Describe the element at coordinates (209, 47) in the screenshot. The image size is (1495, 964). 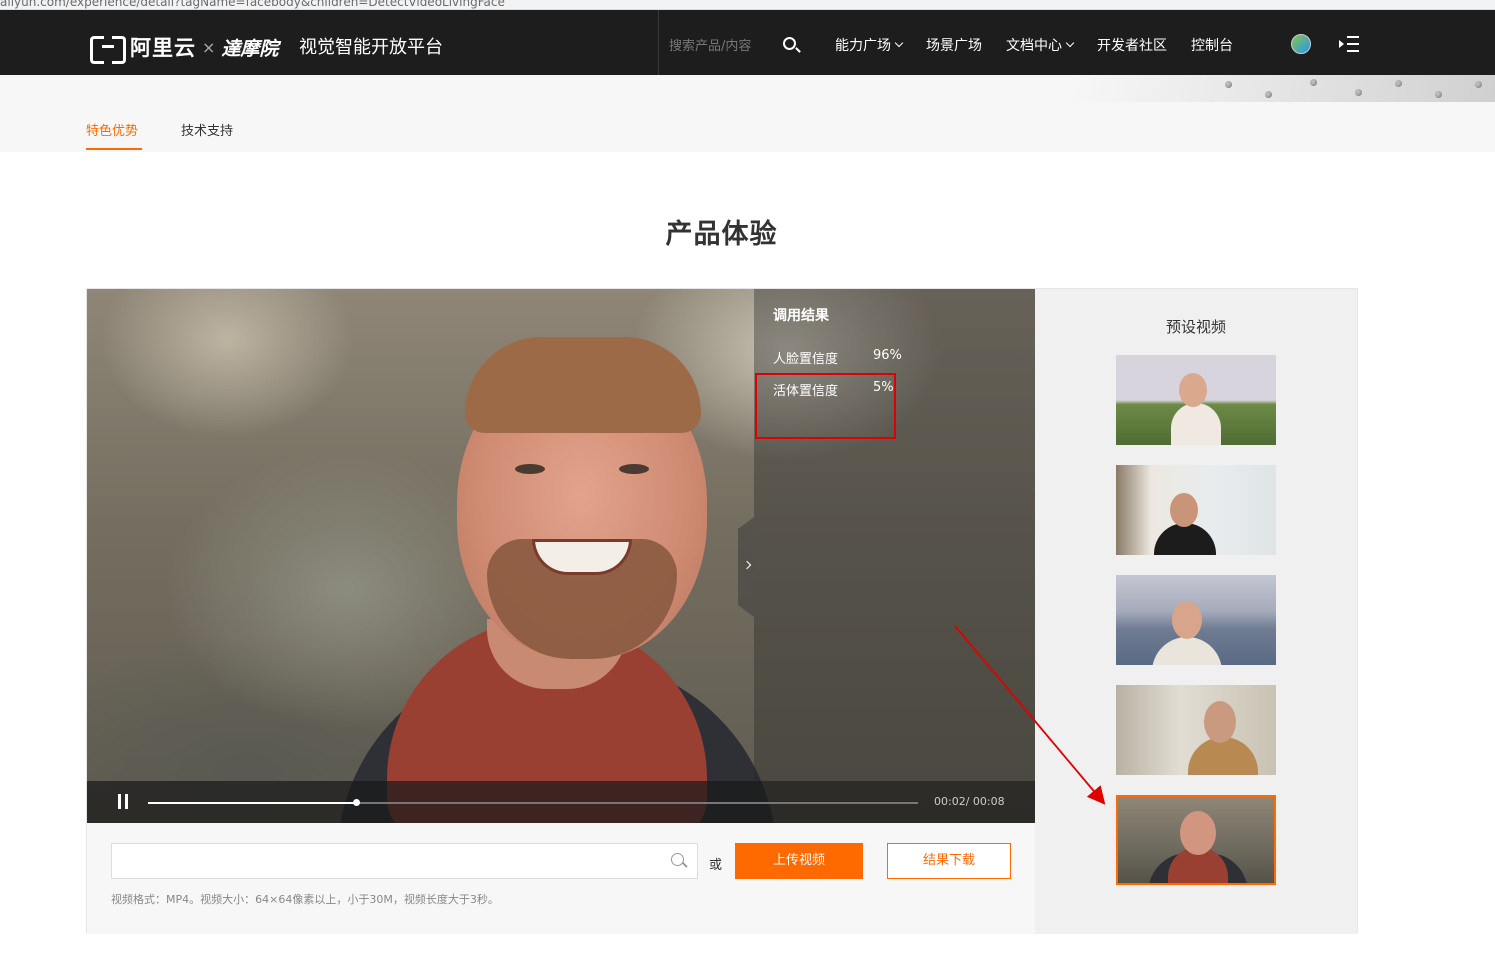
I see `logo-x: ×` at that location.